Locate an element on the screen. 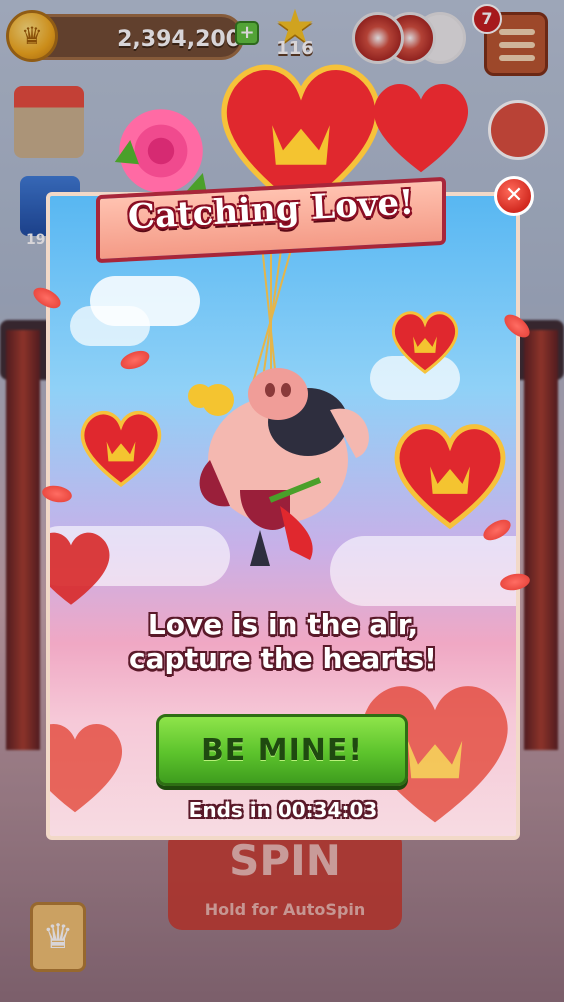 The width and height of the screenshot is (564, 1002). event-headline: Love is in the air, capture the hearts! is located at coordinates (283, 642).